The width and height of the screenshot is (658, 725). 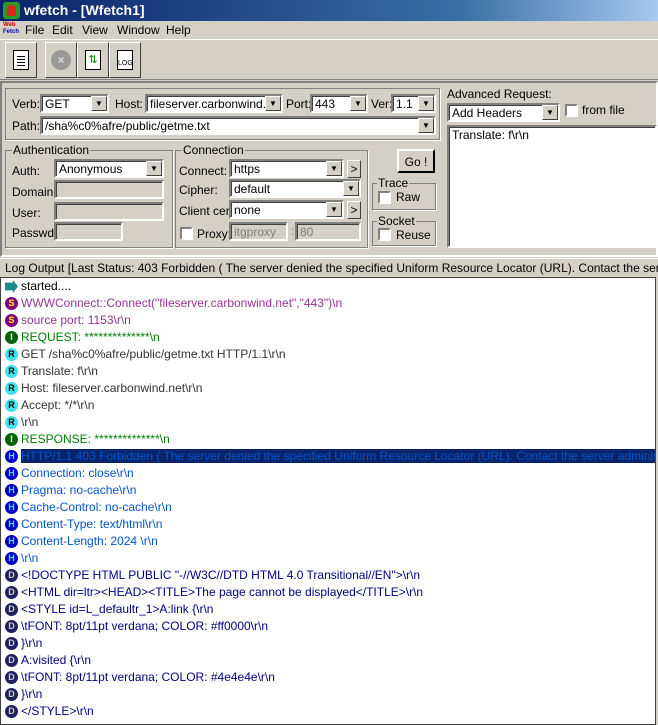 What do you see at coordinates (11, 30) in the screenshot?
I see `document-icon: Web Fetch` at bounding box center [11, 30].